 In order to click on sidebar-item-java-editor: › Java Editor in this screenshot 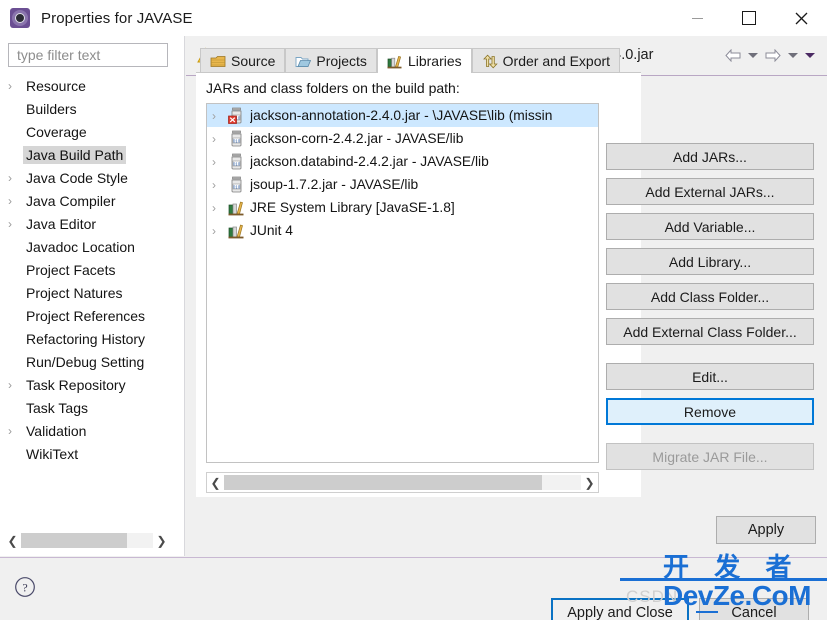, I will do `click(92, 223)`.